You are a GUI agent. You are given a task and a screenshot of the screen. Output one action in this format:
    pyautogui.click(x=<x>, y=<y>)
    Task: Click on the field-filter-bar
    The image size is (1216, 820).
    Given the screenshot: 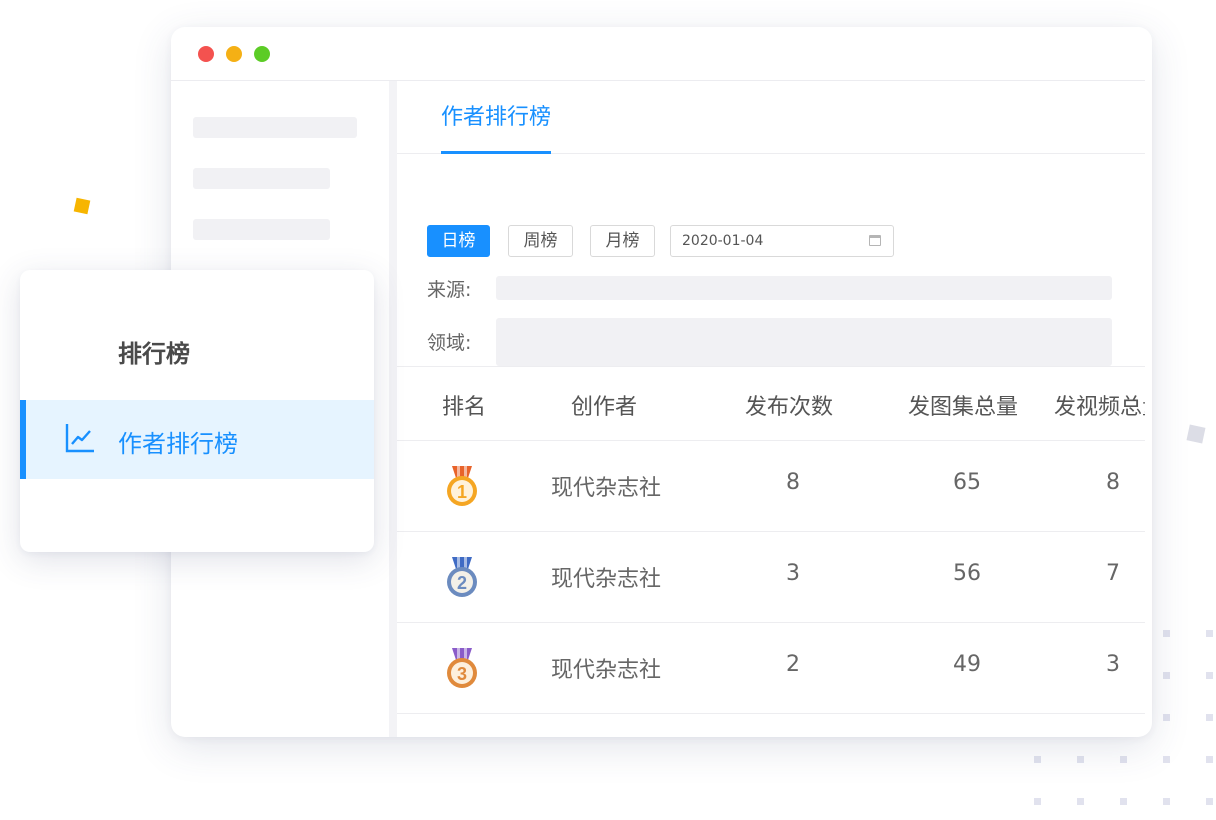 What is the action you would take?
    pyautogui.click(x=804, y=342)
    